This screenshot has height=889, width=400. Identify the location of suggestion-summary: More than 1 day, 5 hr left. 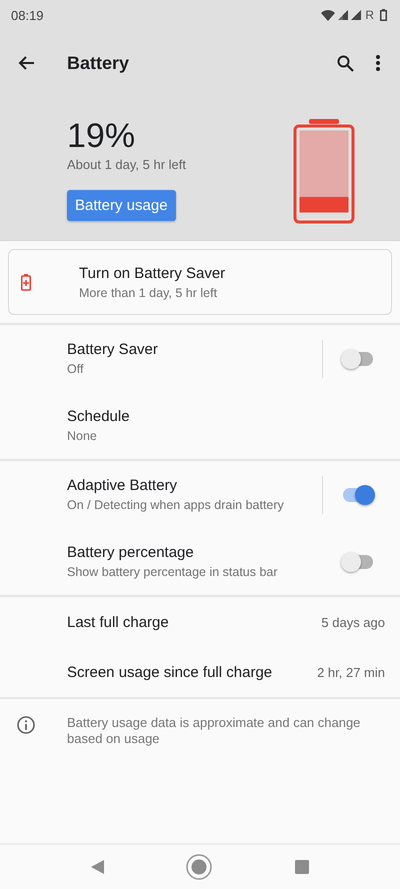
(148, 293).